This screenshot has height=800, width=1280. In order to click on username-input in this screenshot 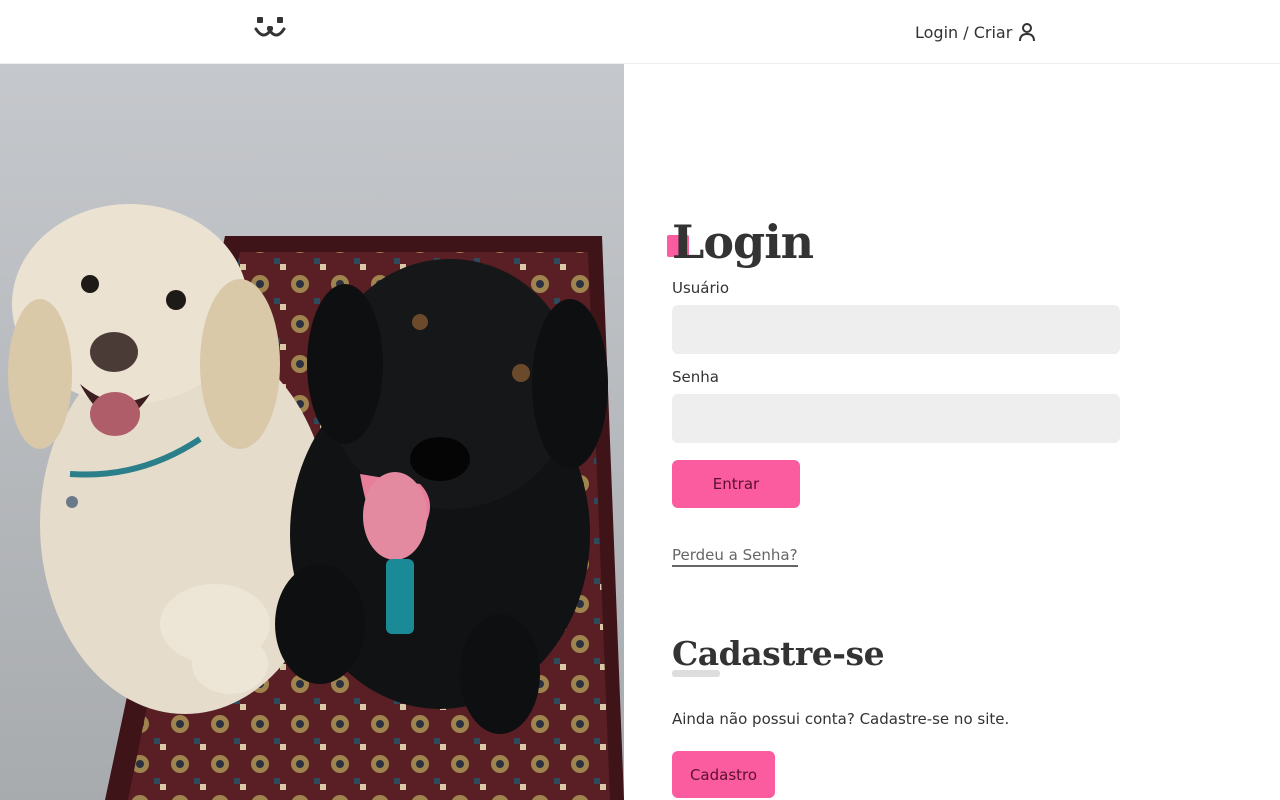, I will do `click(896, 329)`.